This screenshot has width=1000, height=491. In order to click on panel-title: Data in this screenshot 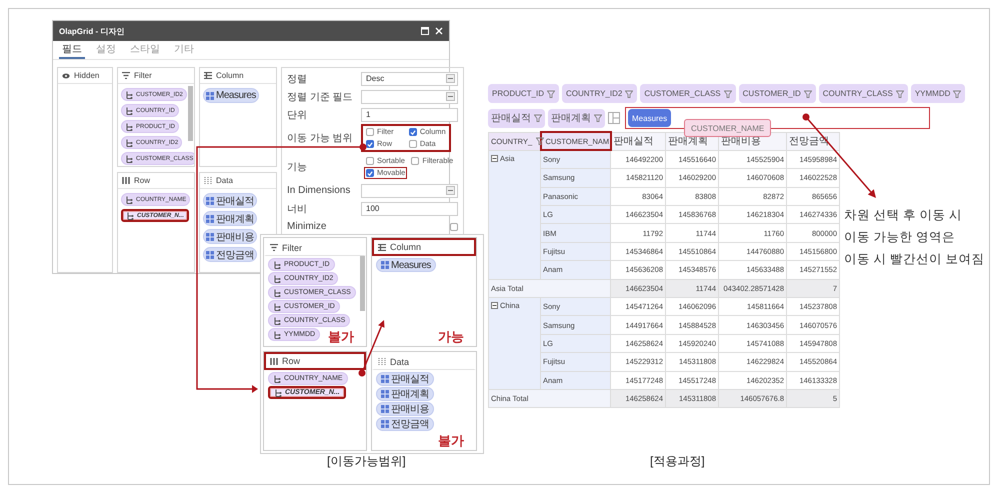, I will do `click(224, 180)`.